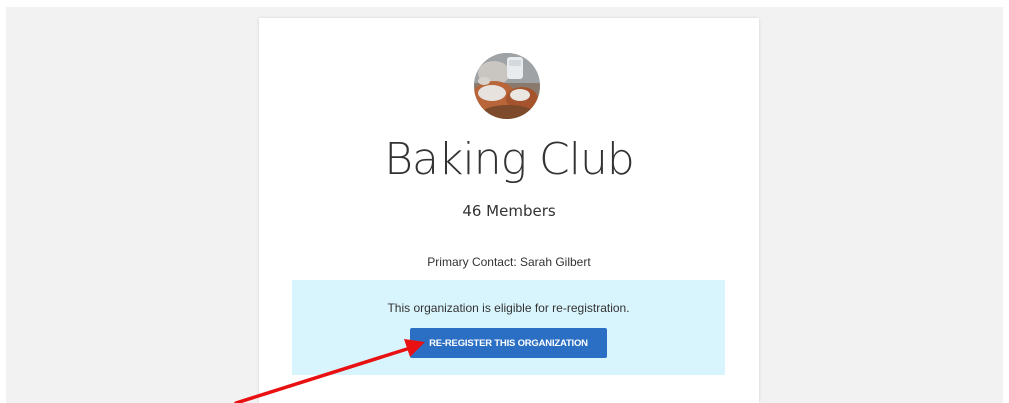 This screenshot has height=403, width=1009. What do you see at coordinates (509, 262) in the screenshot?
I see `primary-contact: Primary Contact: Sarah Gilbert` at bounding box center [509, 262].